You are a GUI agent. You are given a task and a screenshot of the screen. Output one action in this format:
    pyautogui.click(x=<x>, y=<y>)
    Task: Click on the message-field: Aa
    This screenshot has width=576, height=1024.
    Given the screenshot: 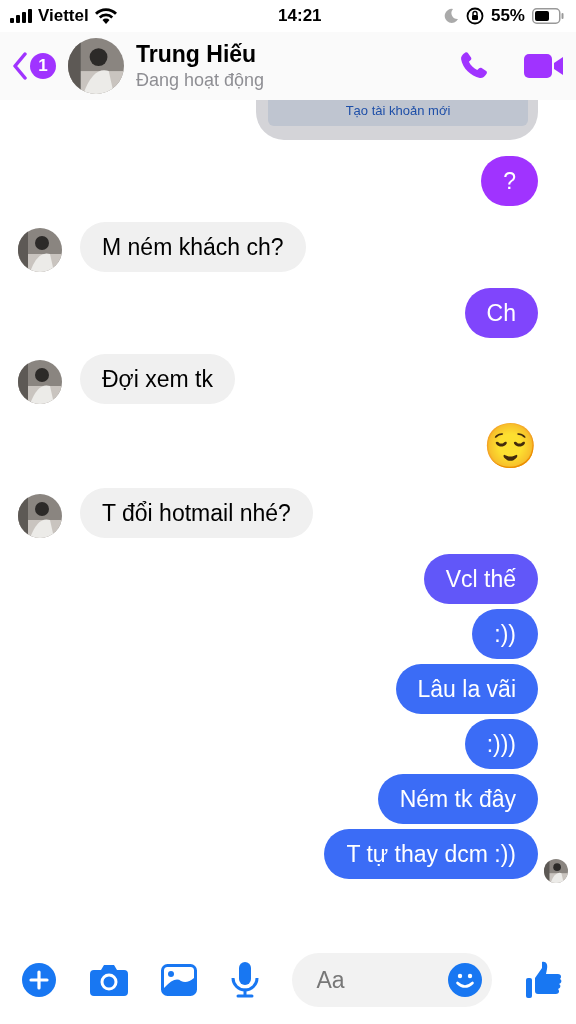 What is the action you would take?
    pyautogui.click(x=392, y=980)
    